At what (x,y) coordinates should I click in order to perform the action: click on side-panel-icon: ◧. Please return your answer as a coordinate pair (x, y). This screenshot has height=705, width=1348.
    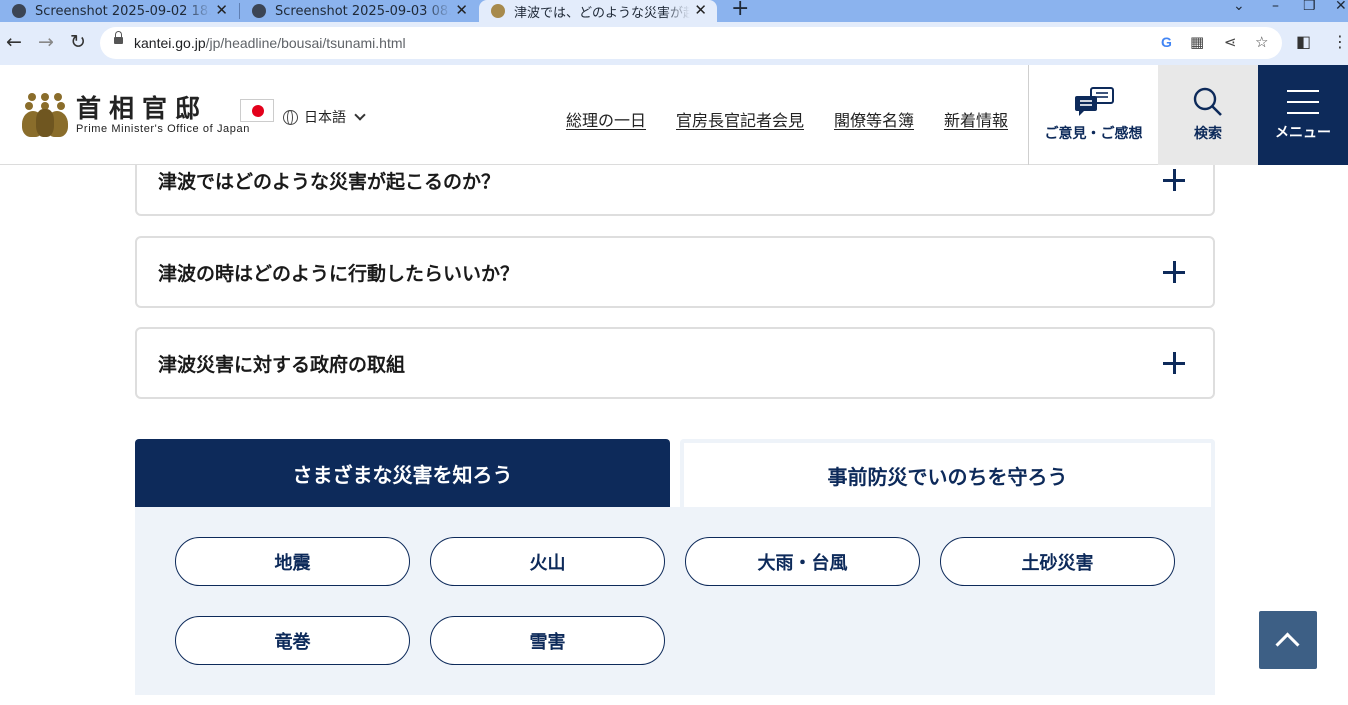
    Looking at the image, I should click on (1303, 41).